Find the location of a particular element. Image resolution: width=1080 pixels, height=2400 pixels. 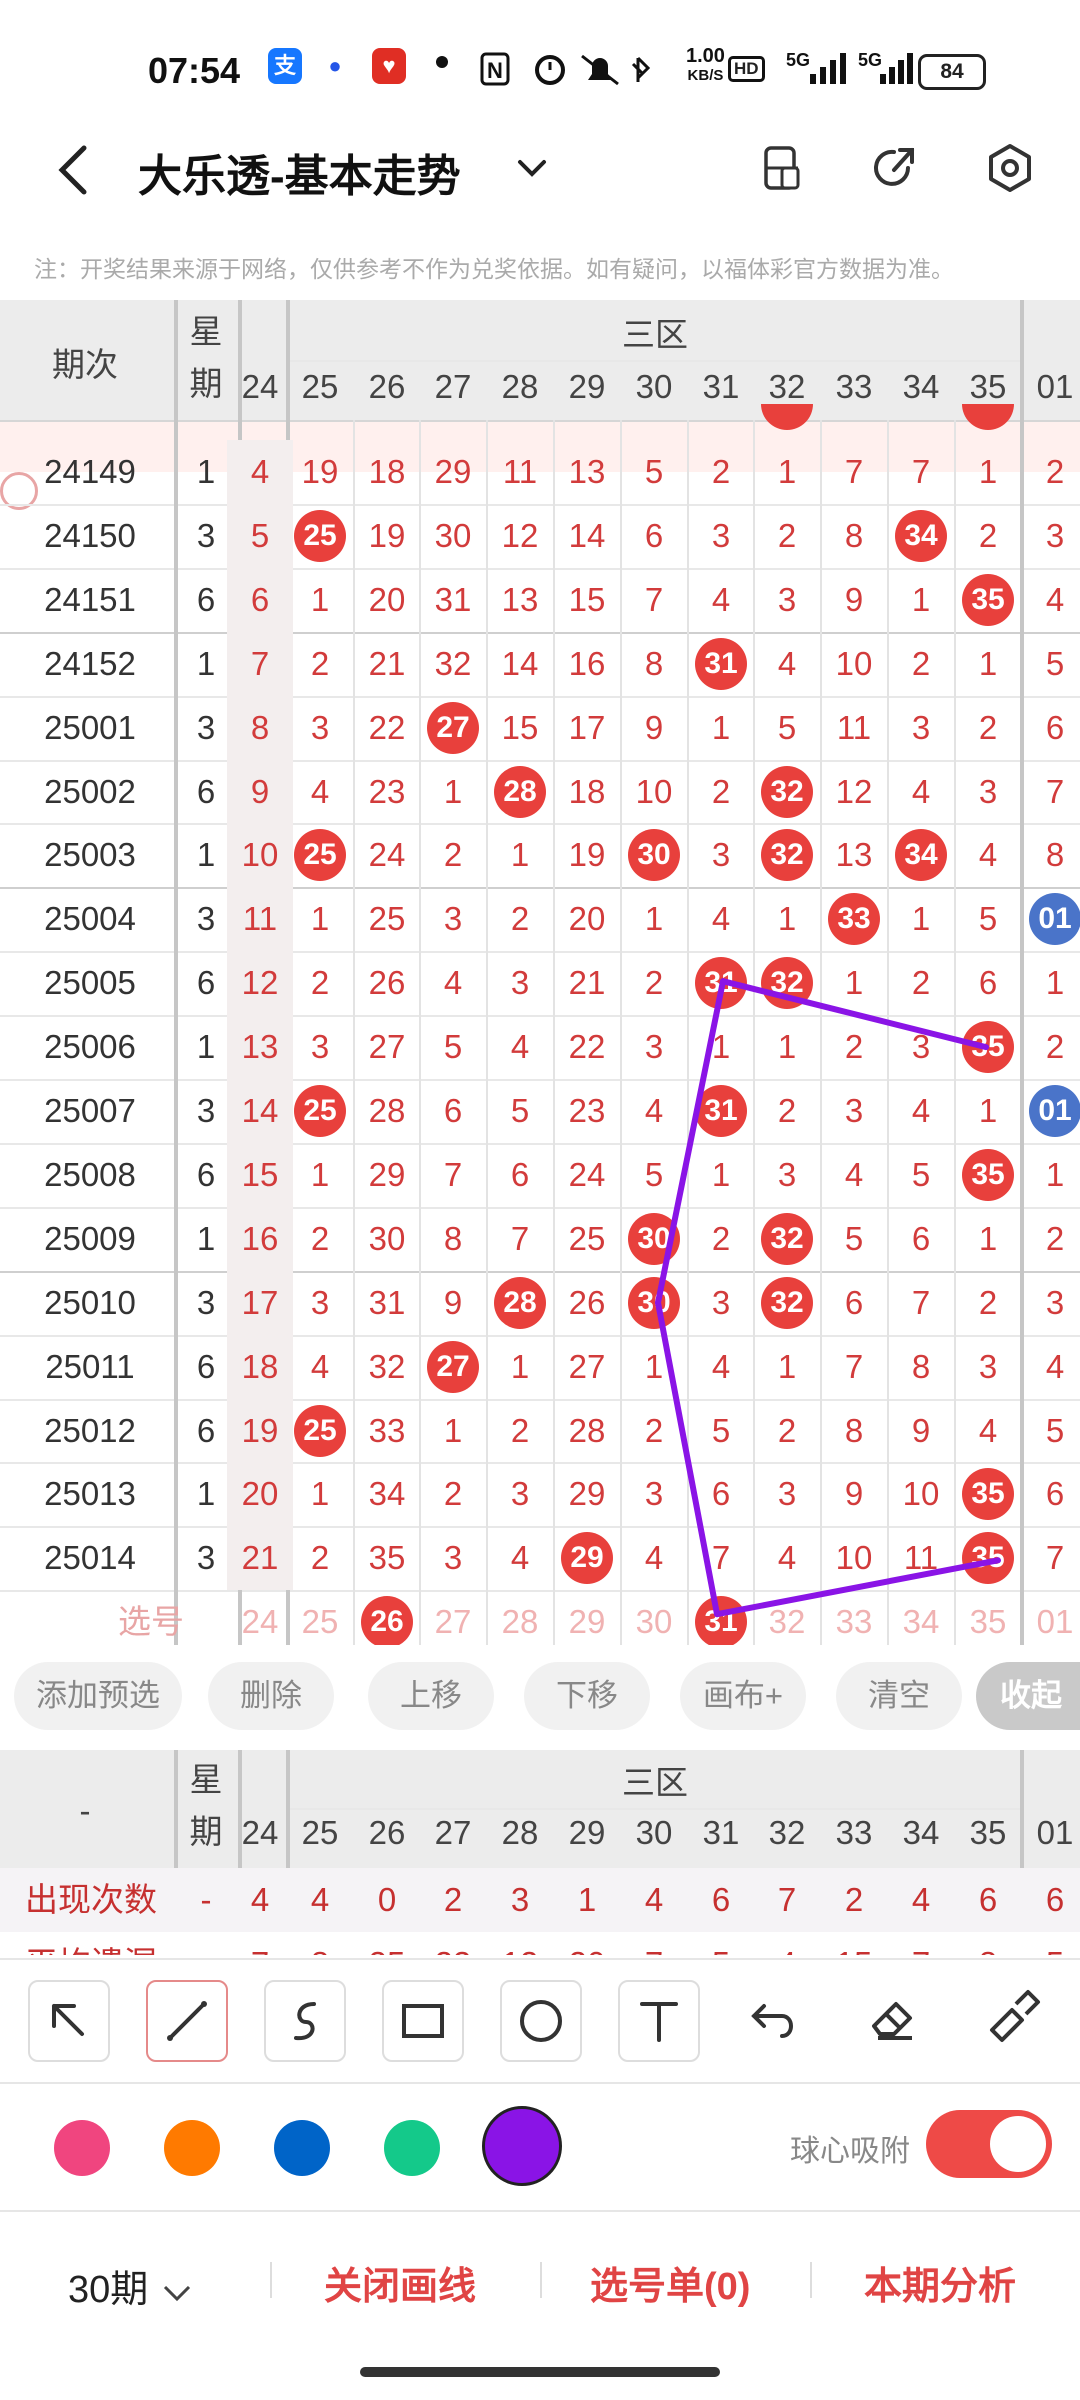

color-swatch-purple is located at coordinates (522, 2146).